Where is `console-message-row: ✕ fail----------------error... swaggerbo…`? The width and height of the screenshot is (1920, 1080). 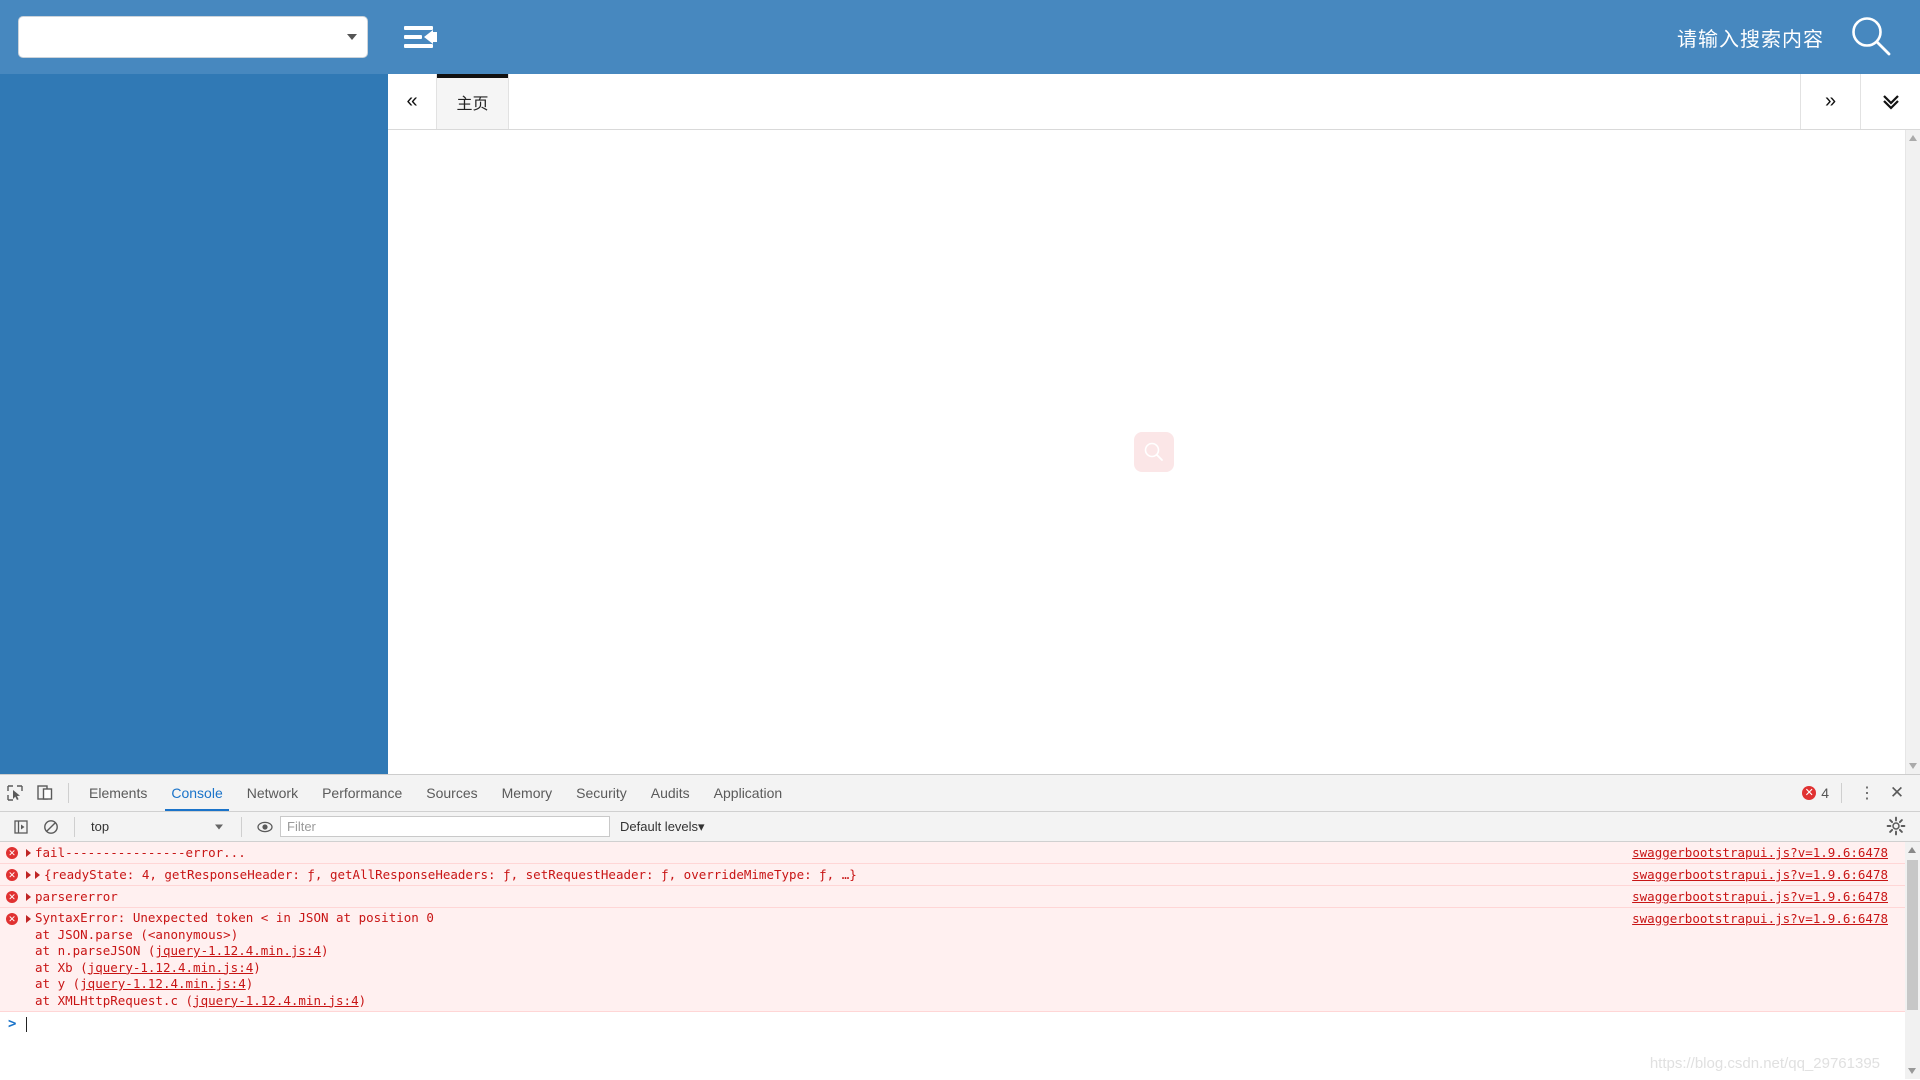
console-message-row: ✕ fail----------------error... swaggerbo… is located at coordinates (960, 853).